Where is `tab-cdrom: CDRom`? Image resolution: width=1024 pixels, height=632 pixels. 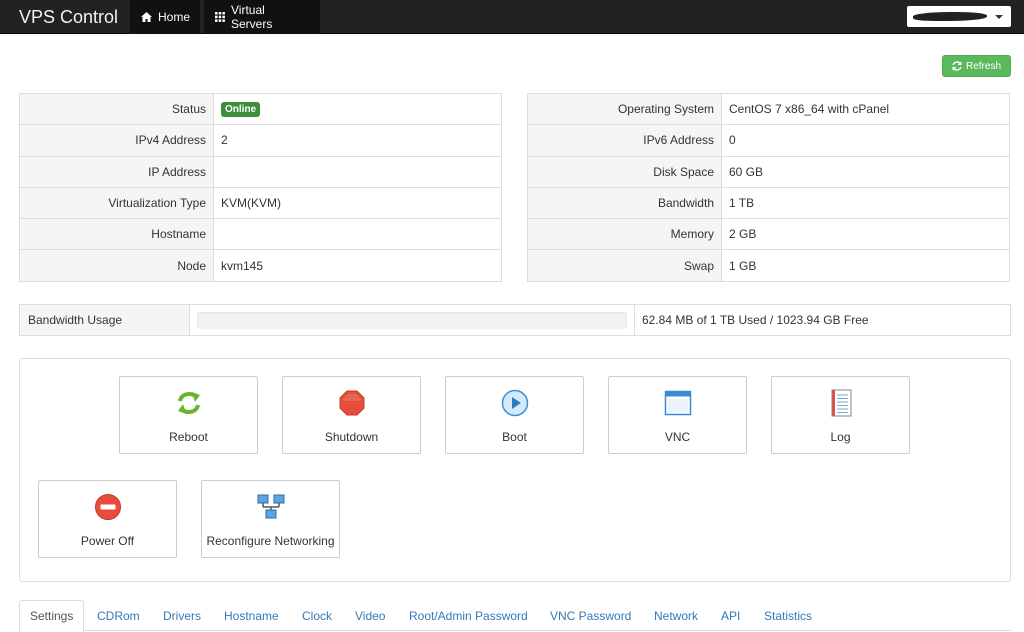
tab-cdrom: CDRom is located at coordinates (118, 615).